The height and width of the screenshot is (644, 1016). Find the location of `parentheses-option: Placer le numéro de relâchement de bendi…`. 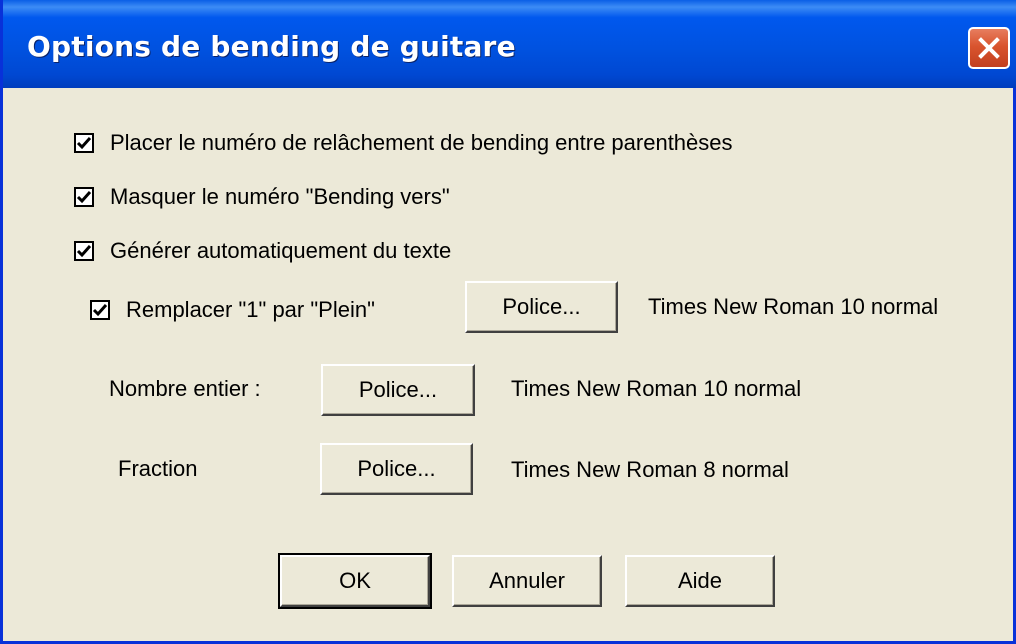

parentheses-option: Placer le numéro de relâchement de bendi… is located at coordinates (403, 143).